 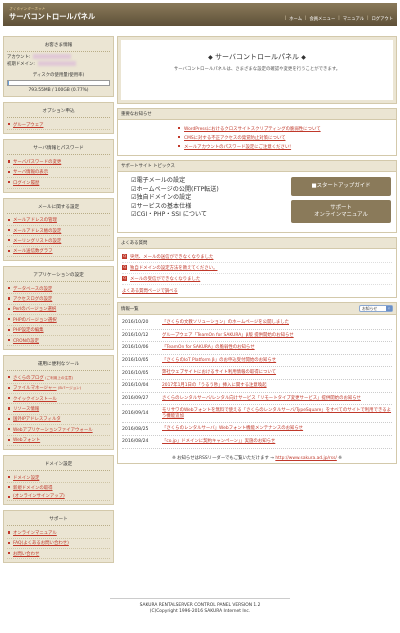 I want to click on sidebar-item-blog: さくらのブログ (ご利用上の注意), so click(x=58, y=378).